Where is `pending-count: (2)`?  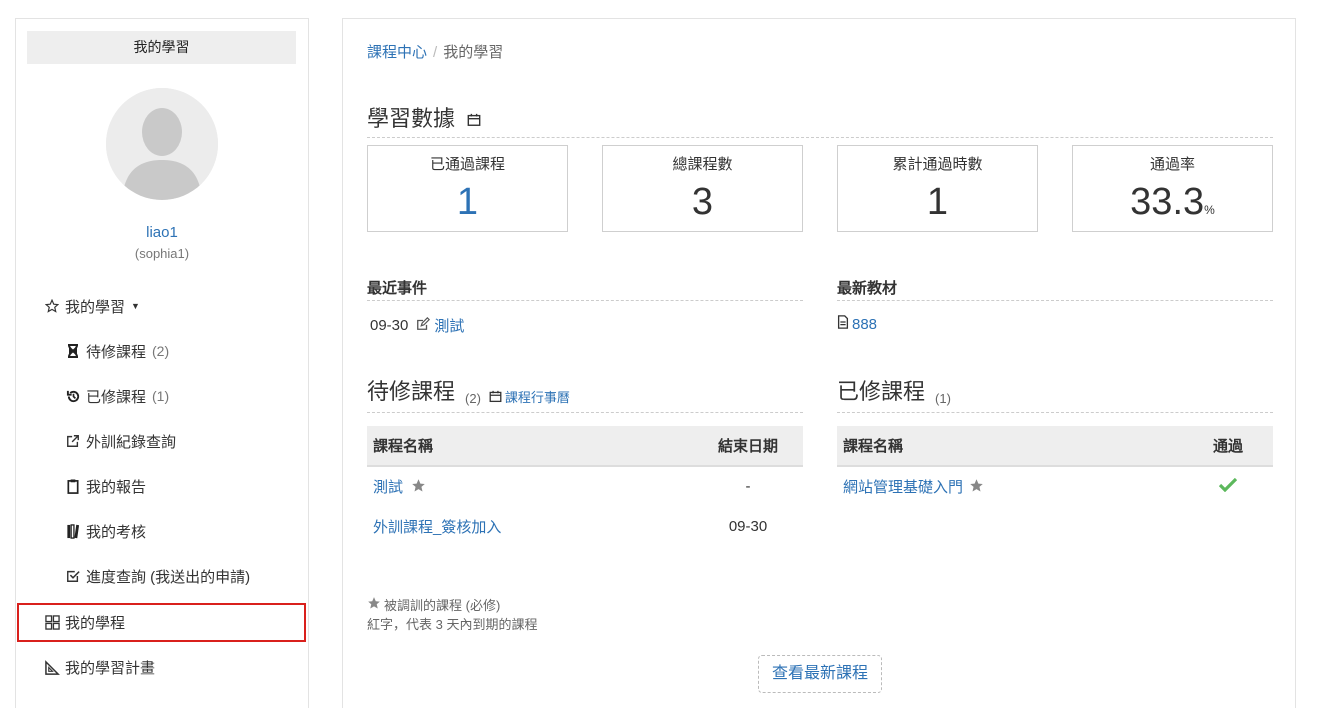 pending-count: (2) is located at coordinates (473, 398).